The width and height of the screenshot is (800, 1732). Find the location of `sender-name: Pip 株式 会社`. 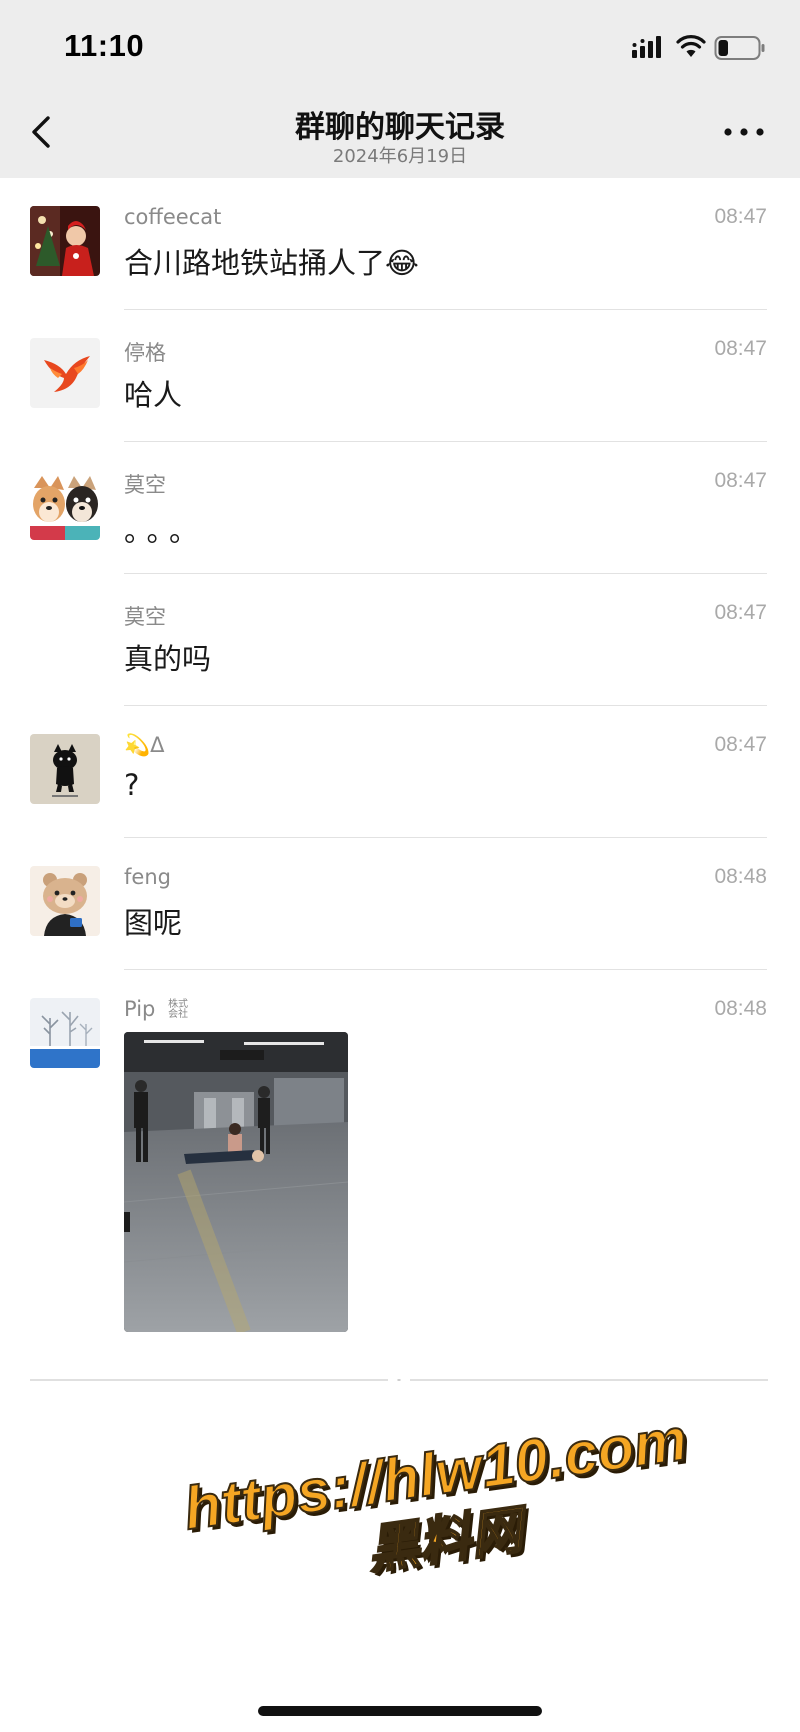

sender-name: Pip 株式 会社 is located at coordinates (156, 1009).